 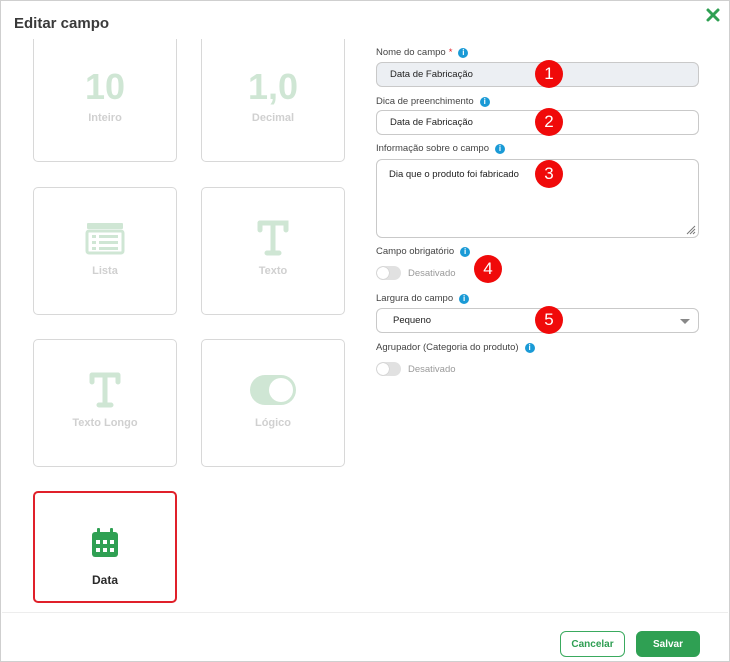 I want to click on annotation-marker-1: 1, so click(x=549, y=74).